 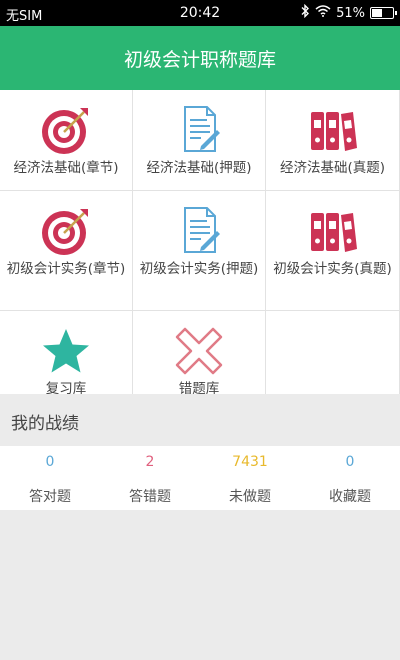 I want to click on grid-item-law-chapter: 经济法基础(章节), so click(x=66, y=140).